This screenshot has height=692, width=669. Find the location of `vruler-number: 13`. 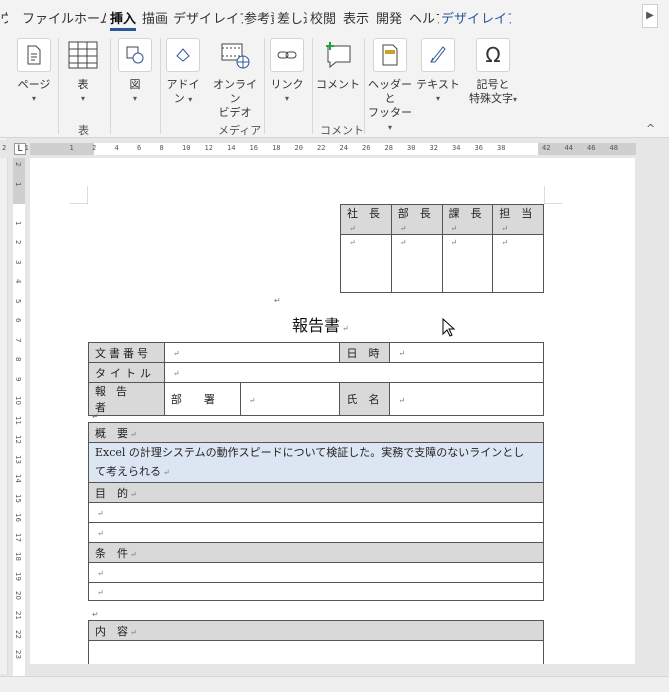

vruler-number: 13 is located at coordinates (18, 459).